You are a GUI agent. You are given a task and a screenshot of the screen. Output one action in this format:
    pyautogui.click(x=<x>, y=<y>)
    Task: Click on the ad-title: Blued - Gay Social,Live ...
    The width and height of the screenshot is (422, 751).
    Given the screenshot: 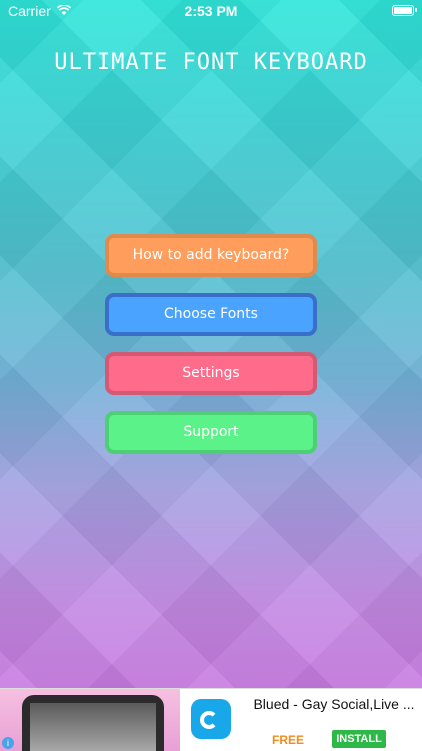 What is the action you would take?
    pyautogui.click(x=334, y=704)
    